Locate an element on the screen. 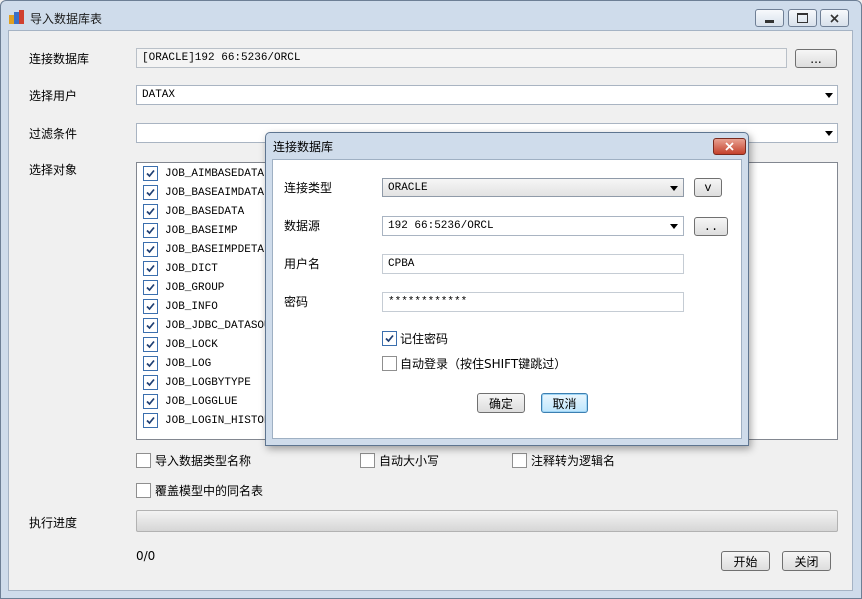 The image size is (862, 599). cancel-button: 取消 is located at coordinates (564, 403).